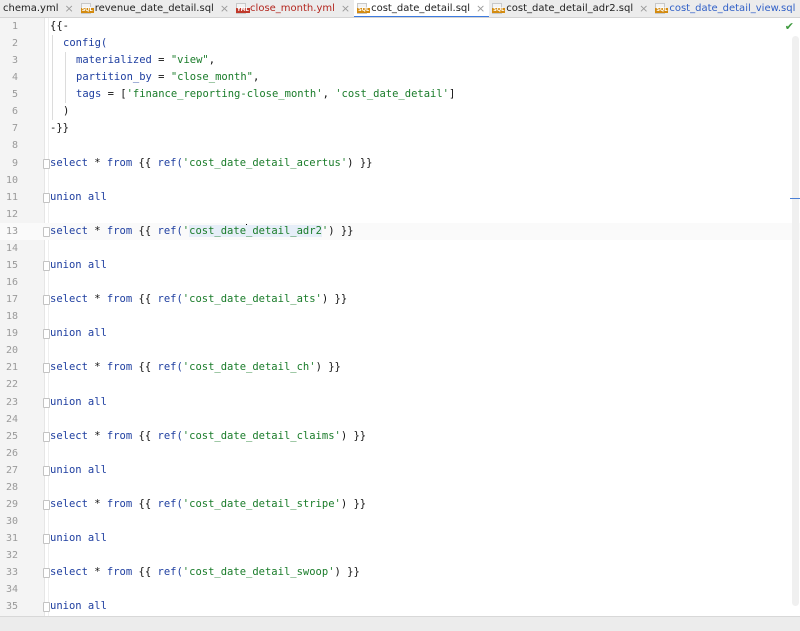 This screenshot has width=800, height=631. I want to click on code-line: 28, so click(400, 487).